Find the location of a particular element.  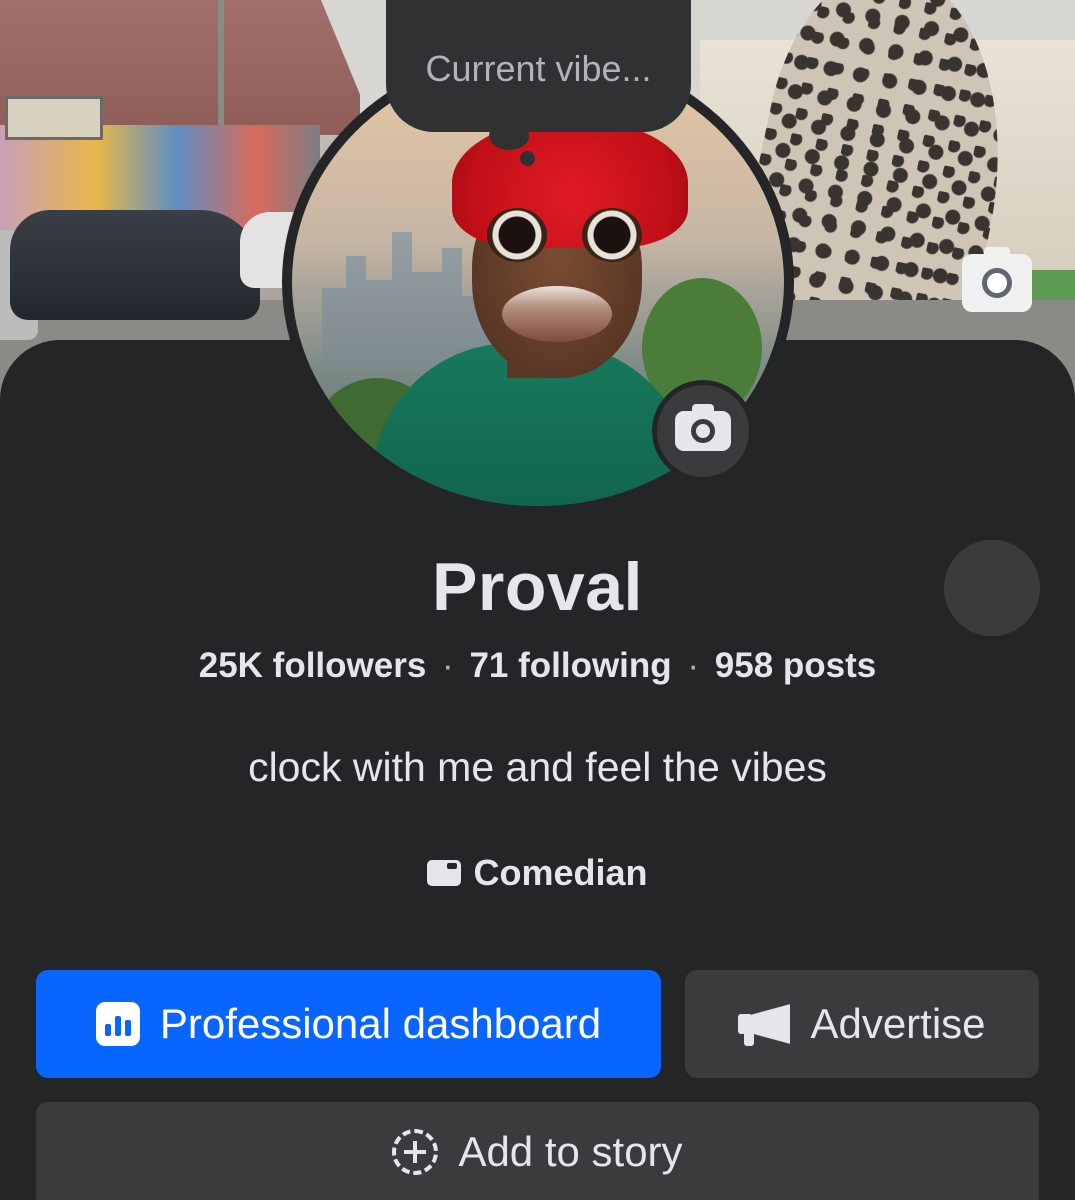

edit-cover-camera-button is located at coordinates (997, 279).